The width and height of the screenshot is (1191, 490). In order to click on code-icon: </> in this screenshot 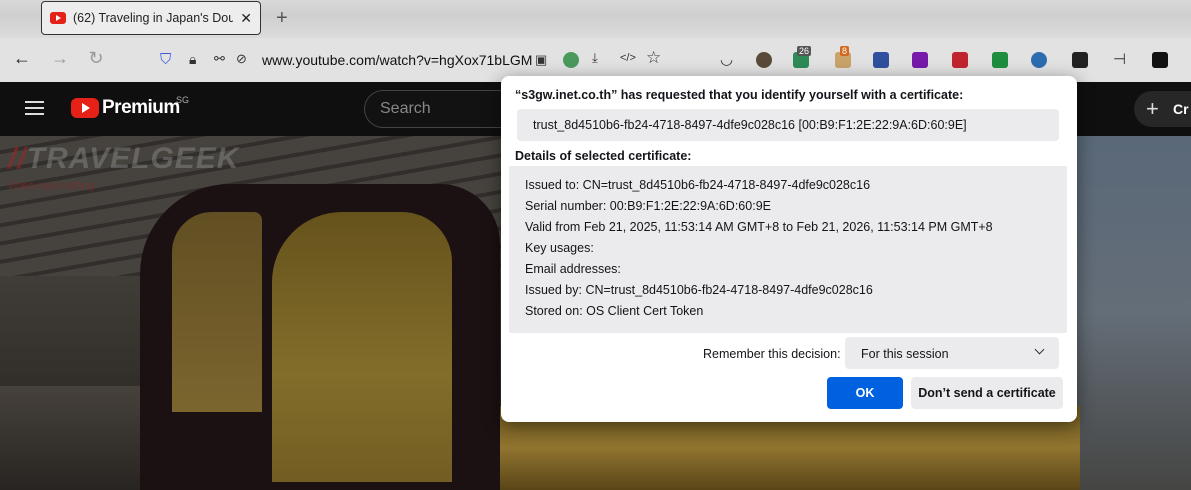, I will do `click(628, 58)`.